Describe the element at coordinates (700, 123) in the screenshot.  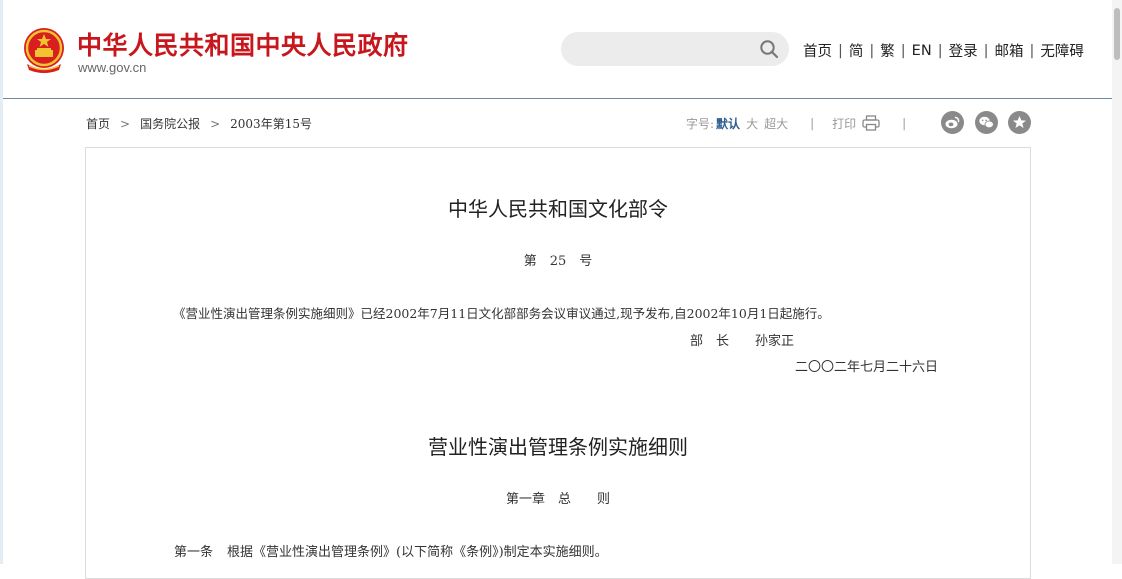
I see `font-size-label: 字号:` at that location.